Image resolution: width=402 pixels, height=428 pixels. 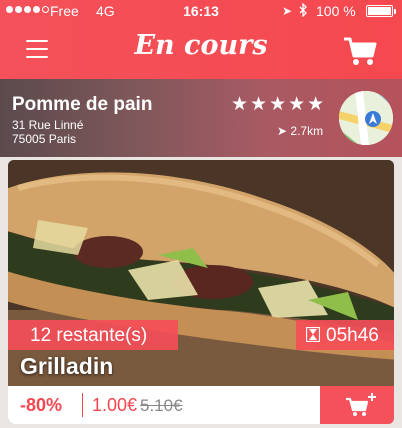 I want to click on original-price: 5.10€, so click(x=161, y=405).